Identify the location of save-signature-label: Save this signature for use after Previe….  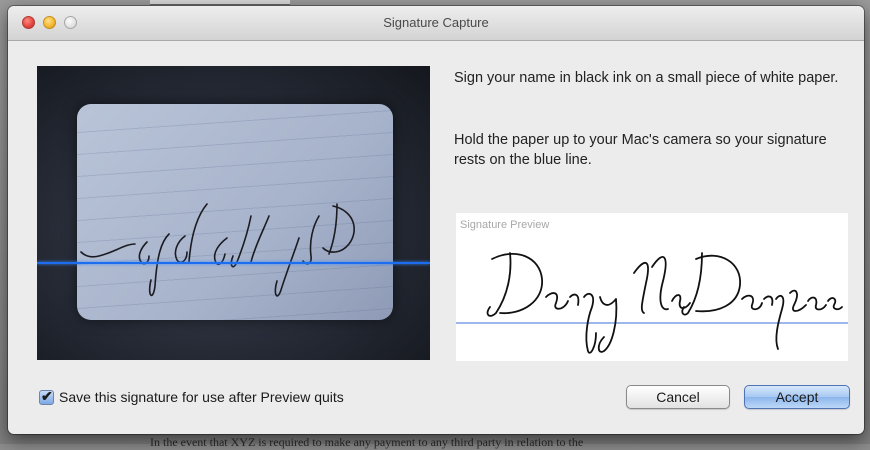
(201, 397).